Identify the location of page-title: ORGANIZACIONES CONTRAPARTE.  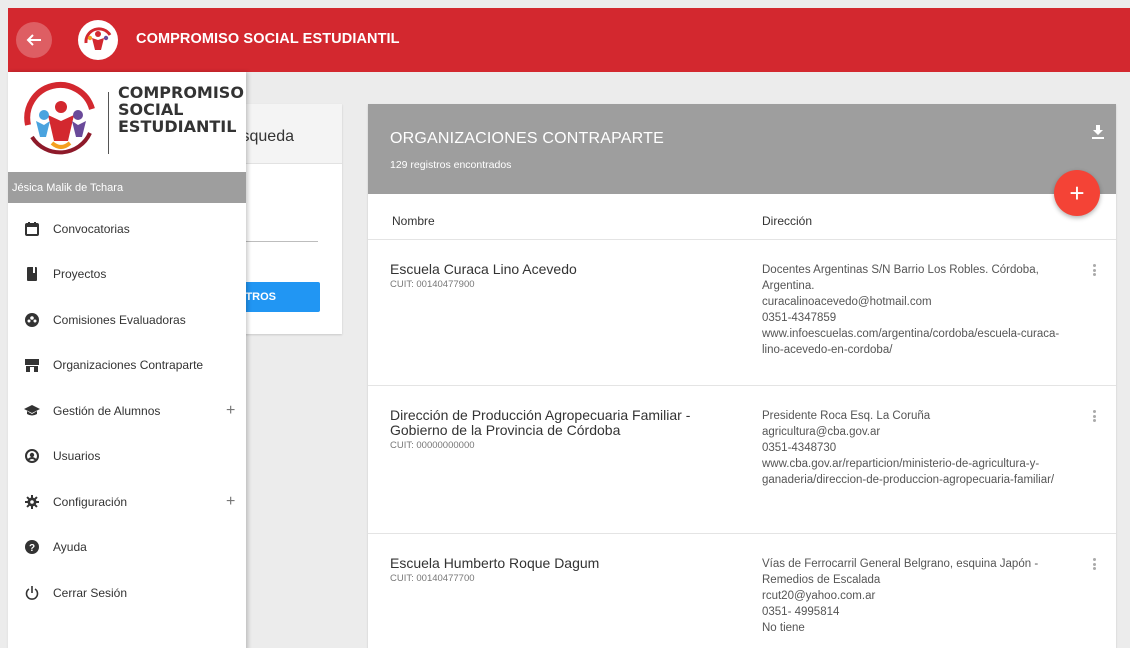
(527, 138).